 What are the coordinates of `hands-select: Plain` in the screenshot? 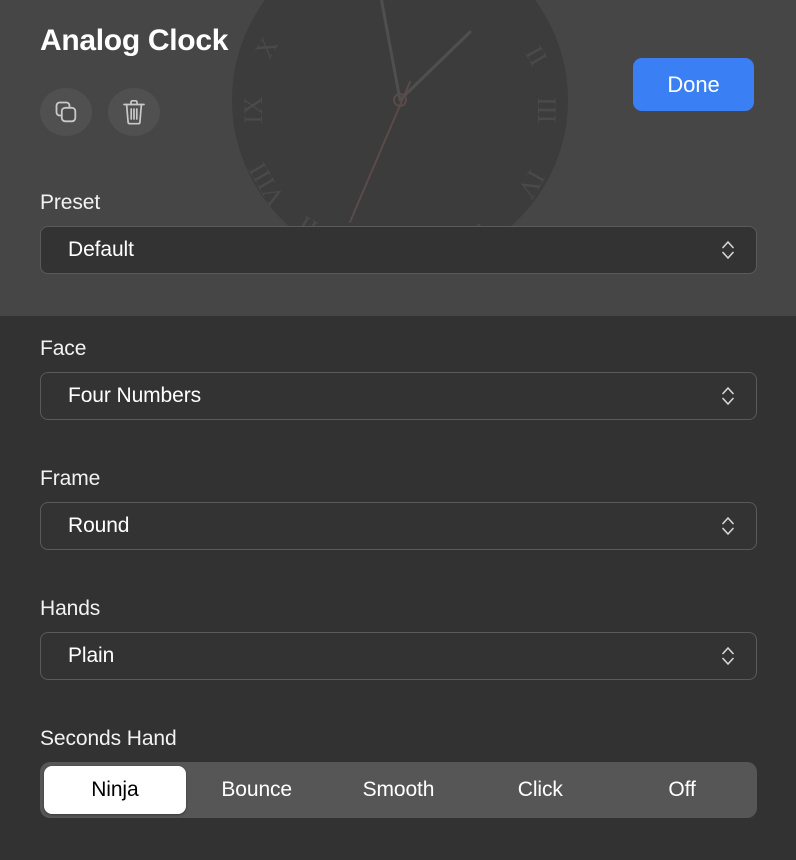 It's located at (398, 656).